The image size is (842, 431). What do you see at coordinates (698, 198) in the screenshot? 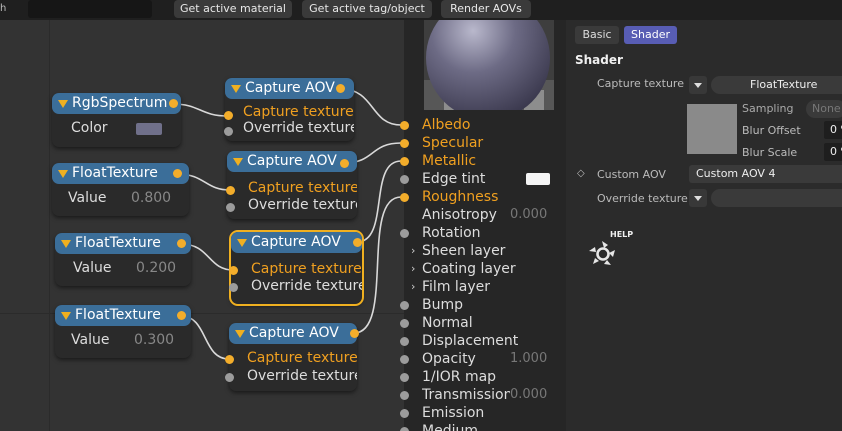
I see `override-texture-dropdown-icon` at bounding box center [698, 198].